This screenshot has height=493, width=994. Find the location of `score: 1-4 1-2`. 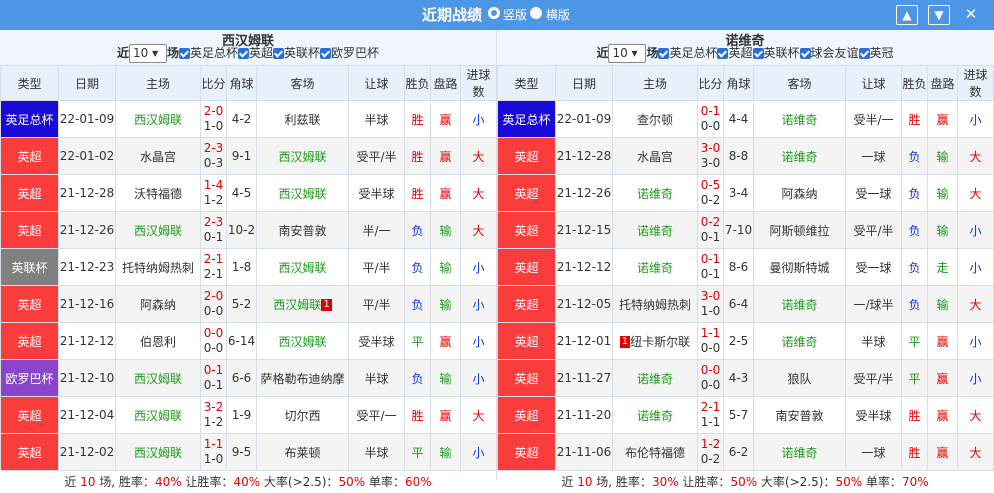

score: 1-4 1-2 is located at coordinates (213, 193).